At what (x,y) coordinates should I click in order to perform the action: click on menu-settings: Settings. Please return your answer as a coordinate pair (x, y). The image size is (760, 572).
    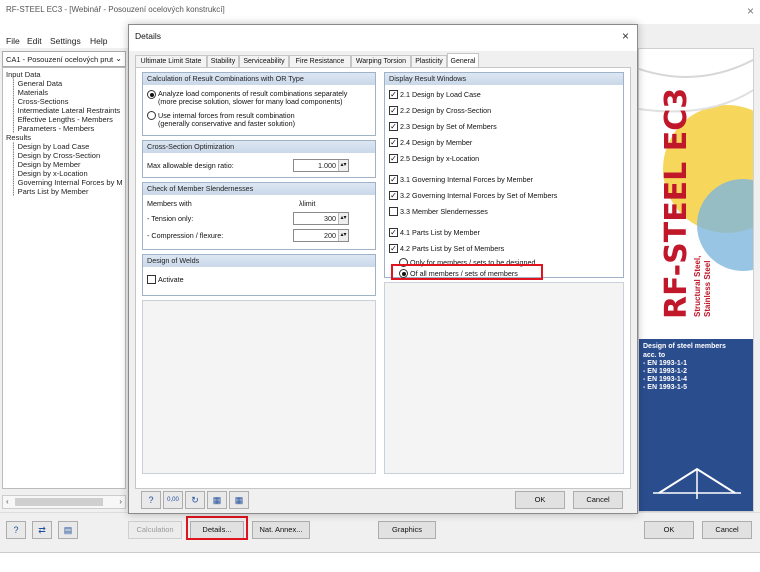
    Looking at the image, I should click on (65, 41).